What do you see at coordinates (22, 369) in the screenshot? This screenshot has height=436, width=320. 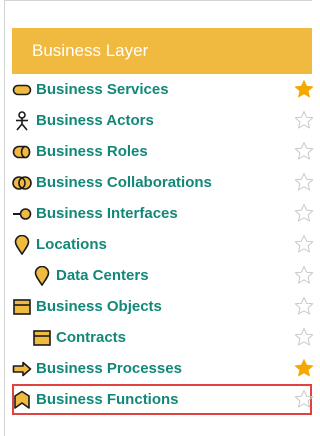 I see `process-arrow-icon` at bounding box center [22, 369].